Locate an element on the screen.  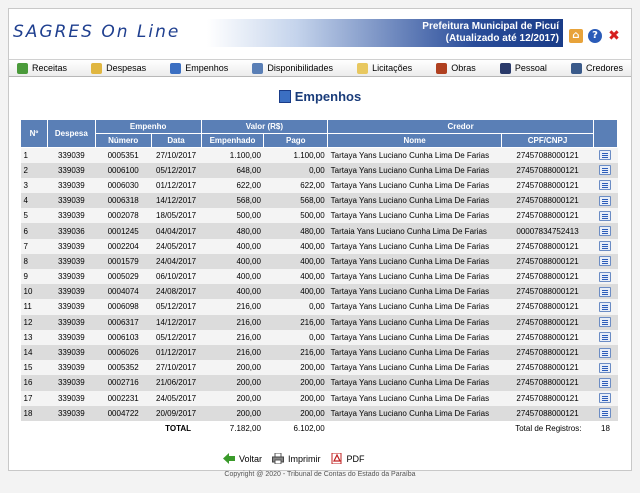
nav-item-empenhos: Empenhos is located at coordinates (199, 68).